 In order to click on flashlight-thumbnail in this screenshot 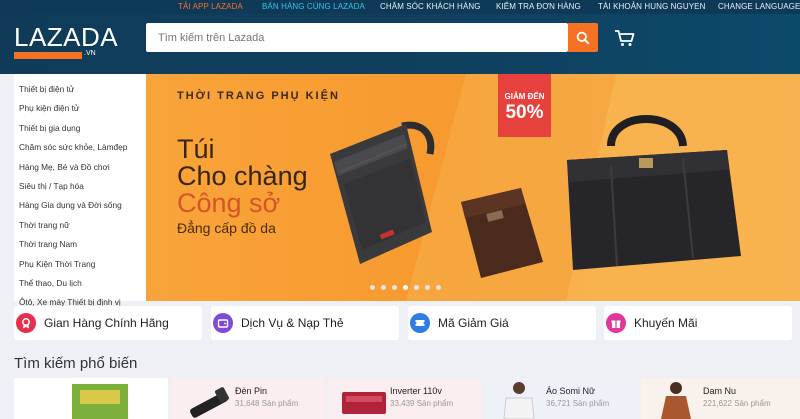, I will do `click(209, 402)`.